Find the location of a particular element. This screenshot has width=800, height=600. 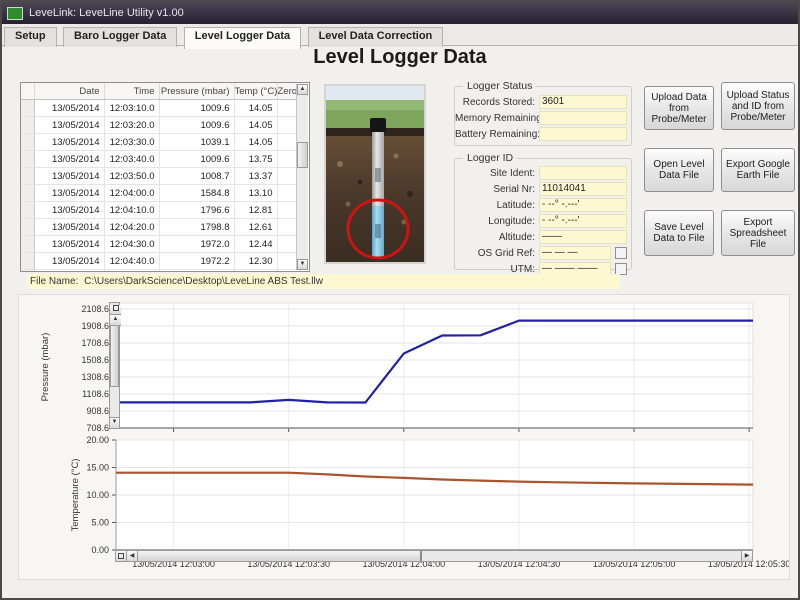

utm-label: UTM: is located at coordinates (522, 269).